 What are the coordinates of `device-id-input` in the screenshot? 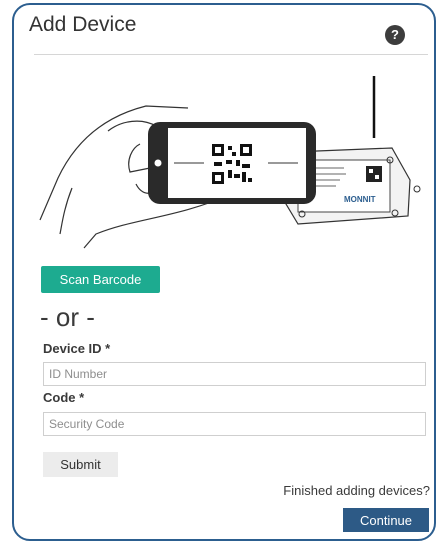 It's located at (234, 374).